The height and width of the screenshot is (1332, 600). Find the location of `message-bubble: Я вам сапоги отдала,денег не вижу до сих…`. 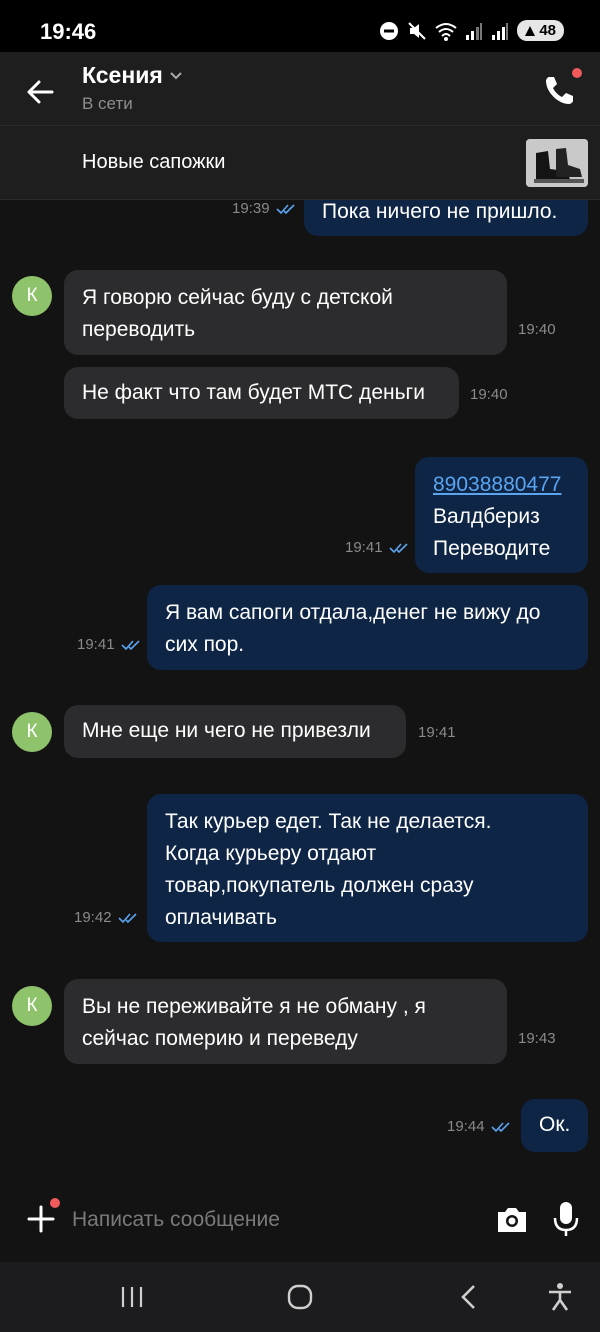

message-bubble: Я вам сапоги отдала,денег не вижу до сих… is located at coordinates (367, 627).